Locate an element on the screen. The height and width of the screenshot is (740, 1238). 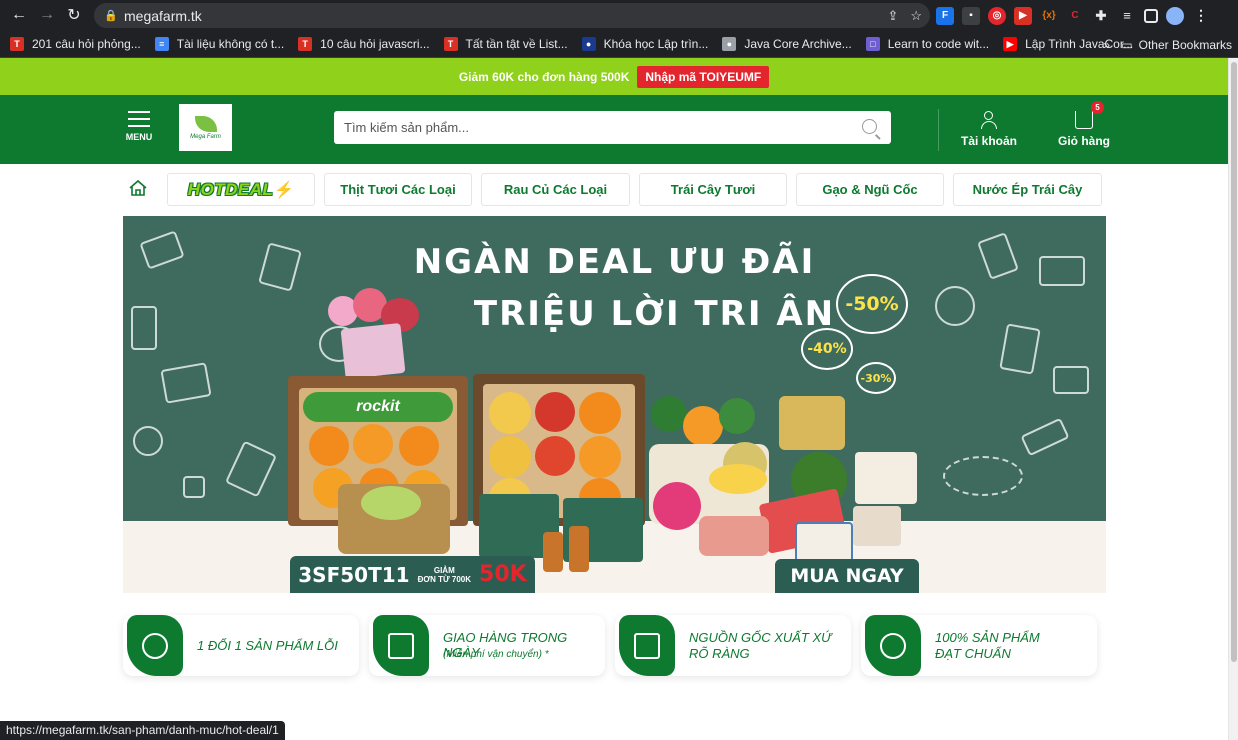
category-item: Rau Củ Các Loại is located at coordinates (555, 189).